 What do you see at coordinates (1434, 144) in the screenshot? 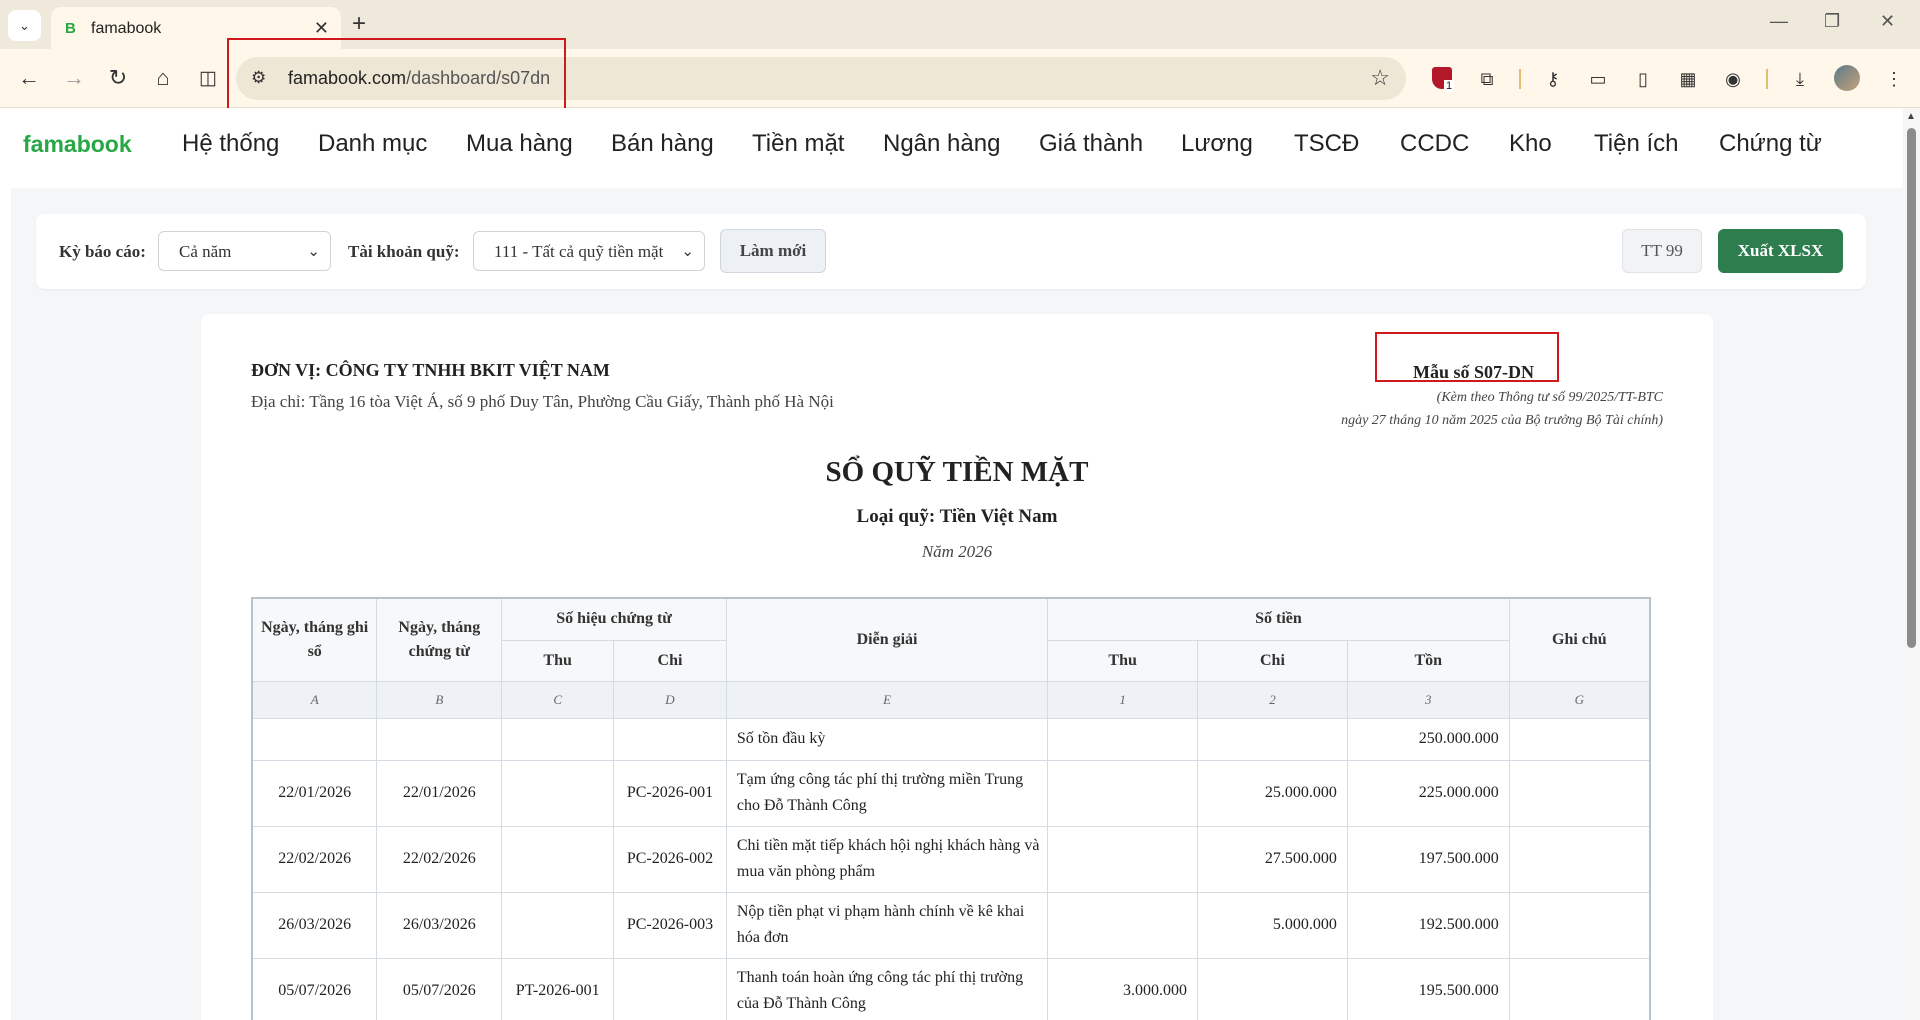
I see `nav-ccdc: CCDC` at bounding box center [1434, 144].